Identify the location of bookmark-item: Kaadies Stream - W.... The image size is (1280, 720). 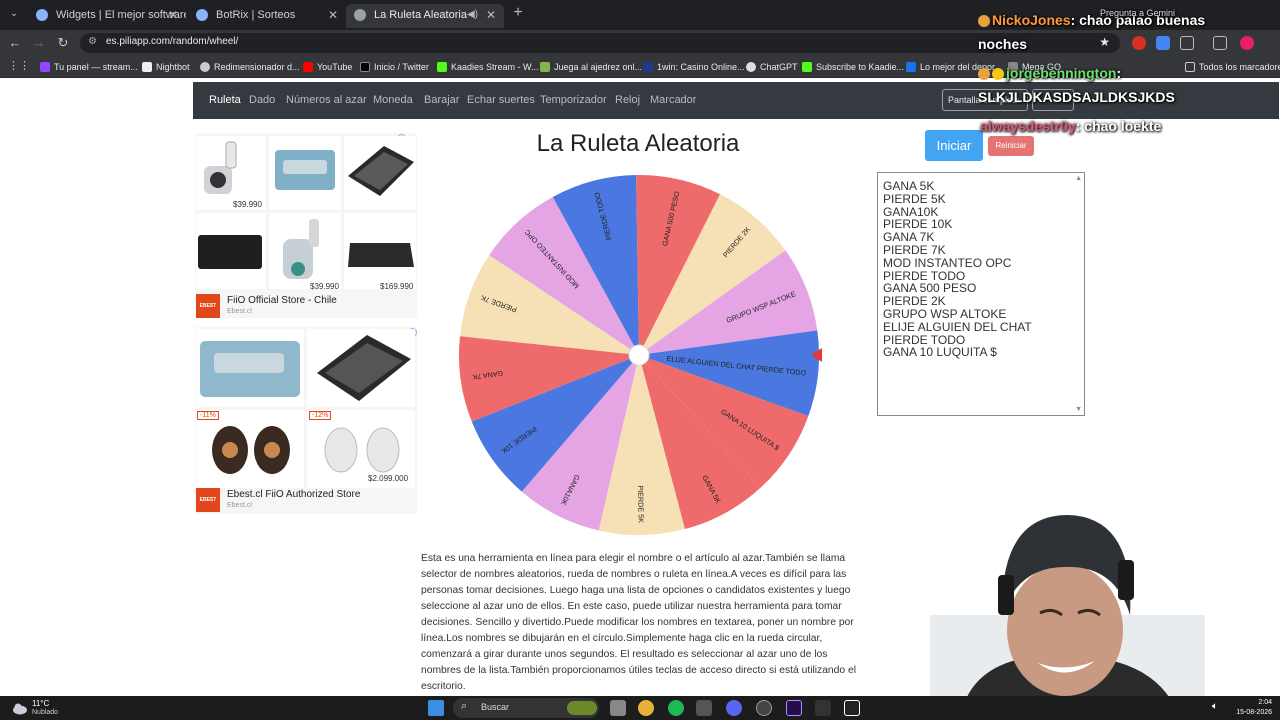
(488, 67).